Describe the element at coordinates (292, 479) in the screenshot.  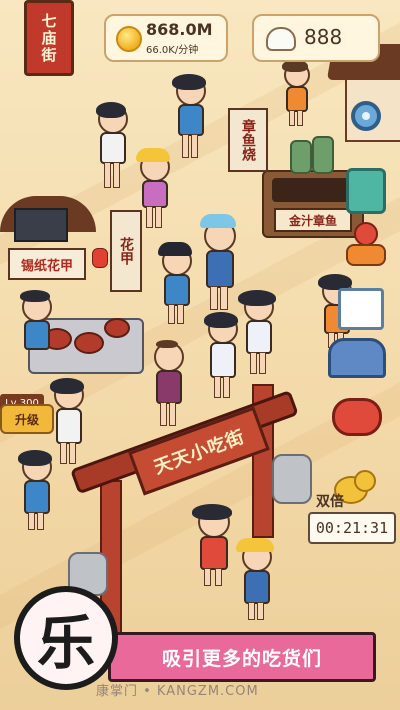
I see `lion-statue-icon` at that location.